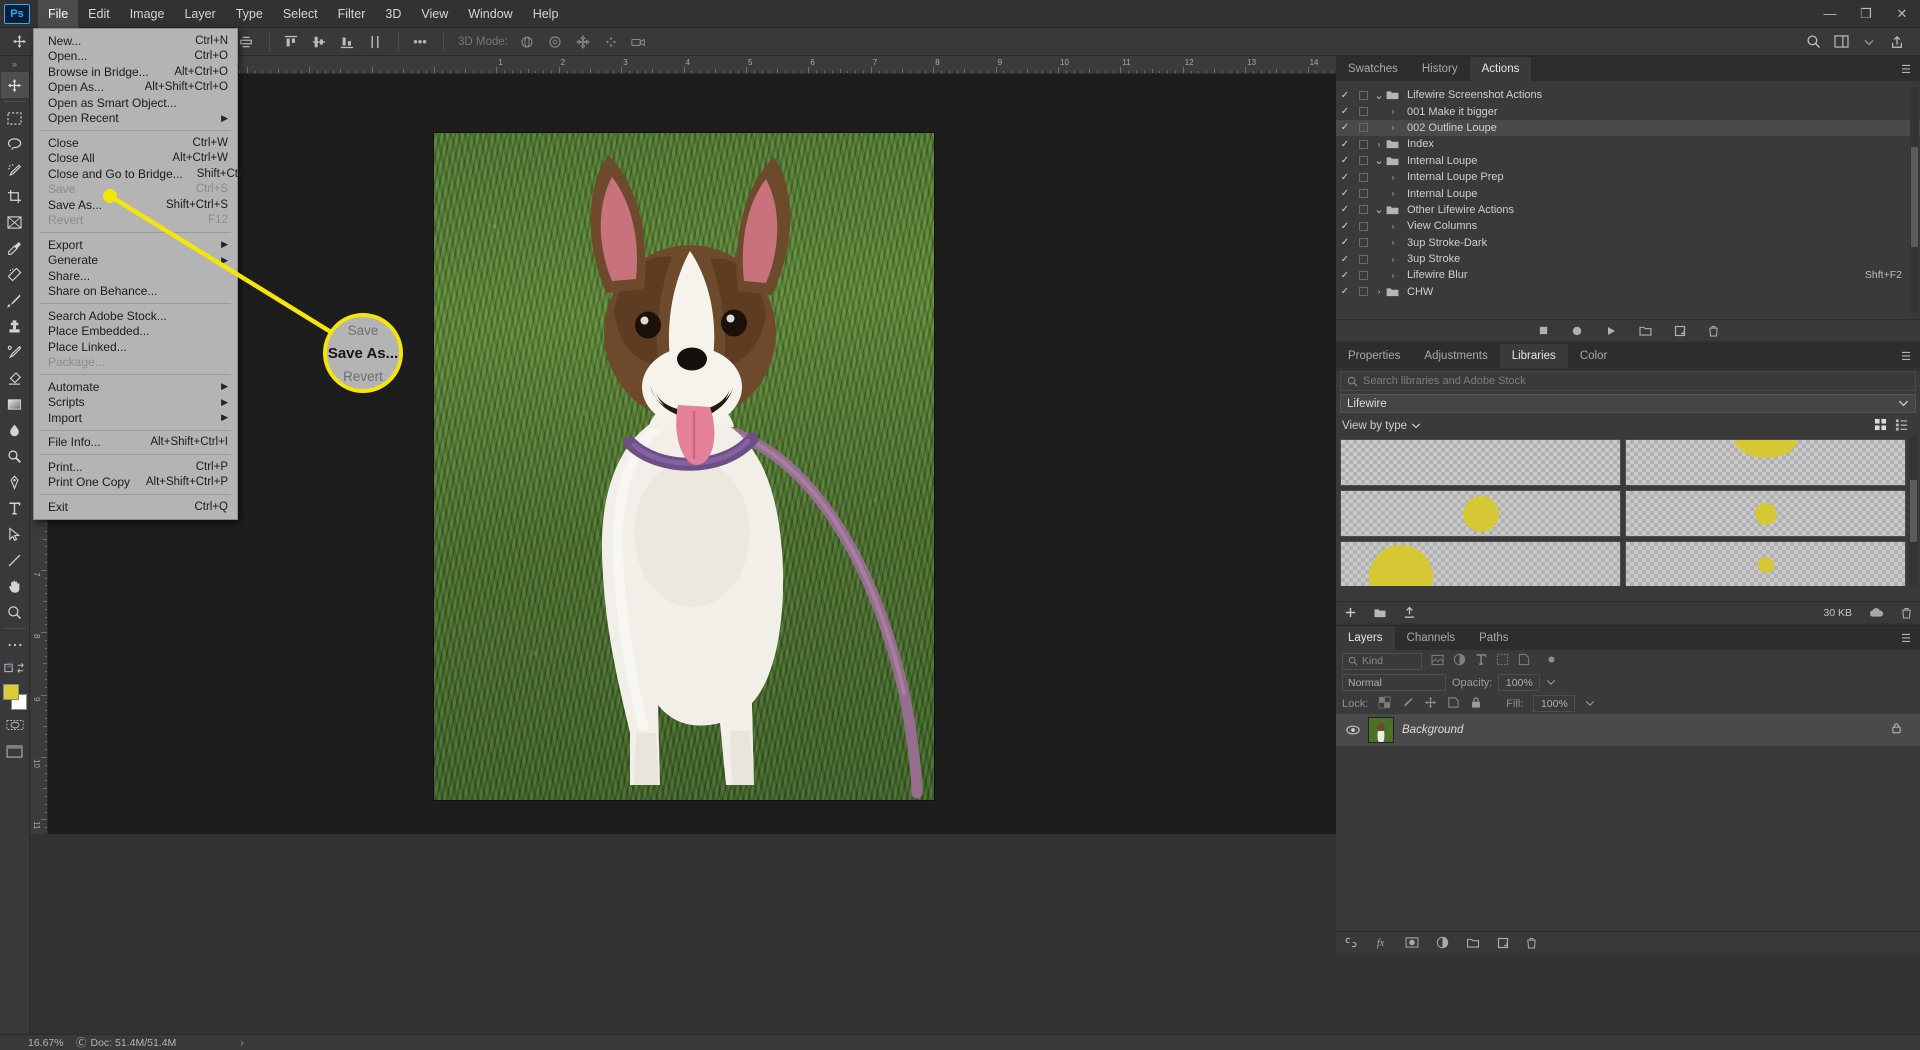 Image resolution: width=1920 pixels, height=1050 pixels. I want to click on new-set-button, so click(1645, 330).